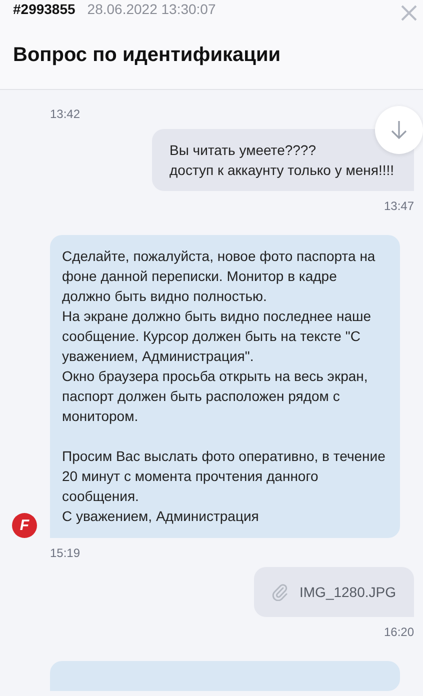 This screenshot has height=696, width=423. What do you see at coordinates (282, 160) in the screenshot?
I see `message-text: Вы читать умеете???? доступ к аккаунту только у меня!!!!` at bounding box center [282, 160].